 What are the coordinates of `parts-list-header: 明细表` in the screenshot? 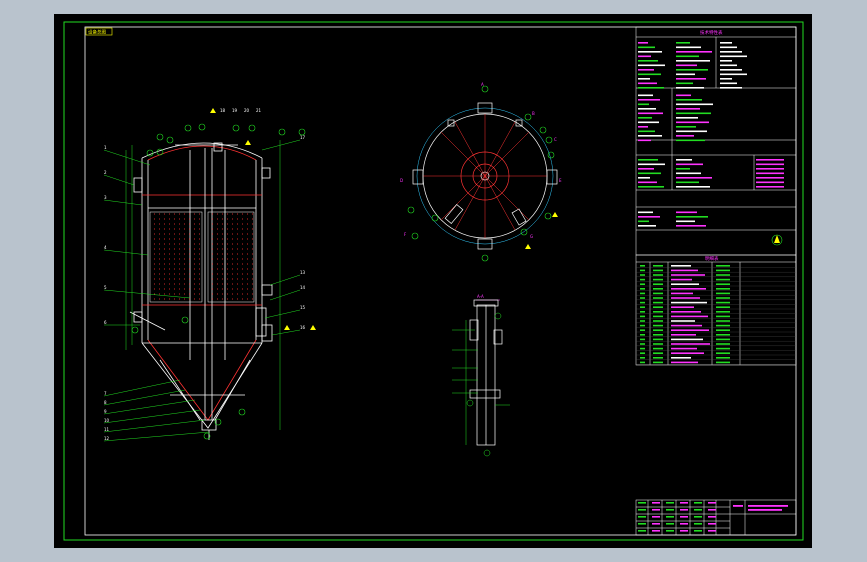 It's located at (712, 258).